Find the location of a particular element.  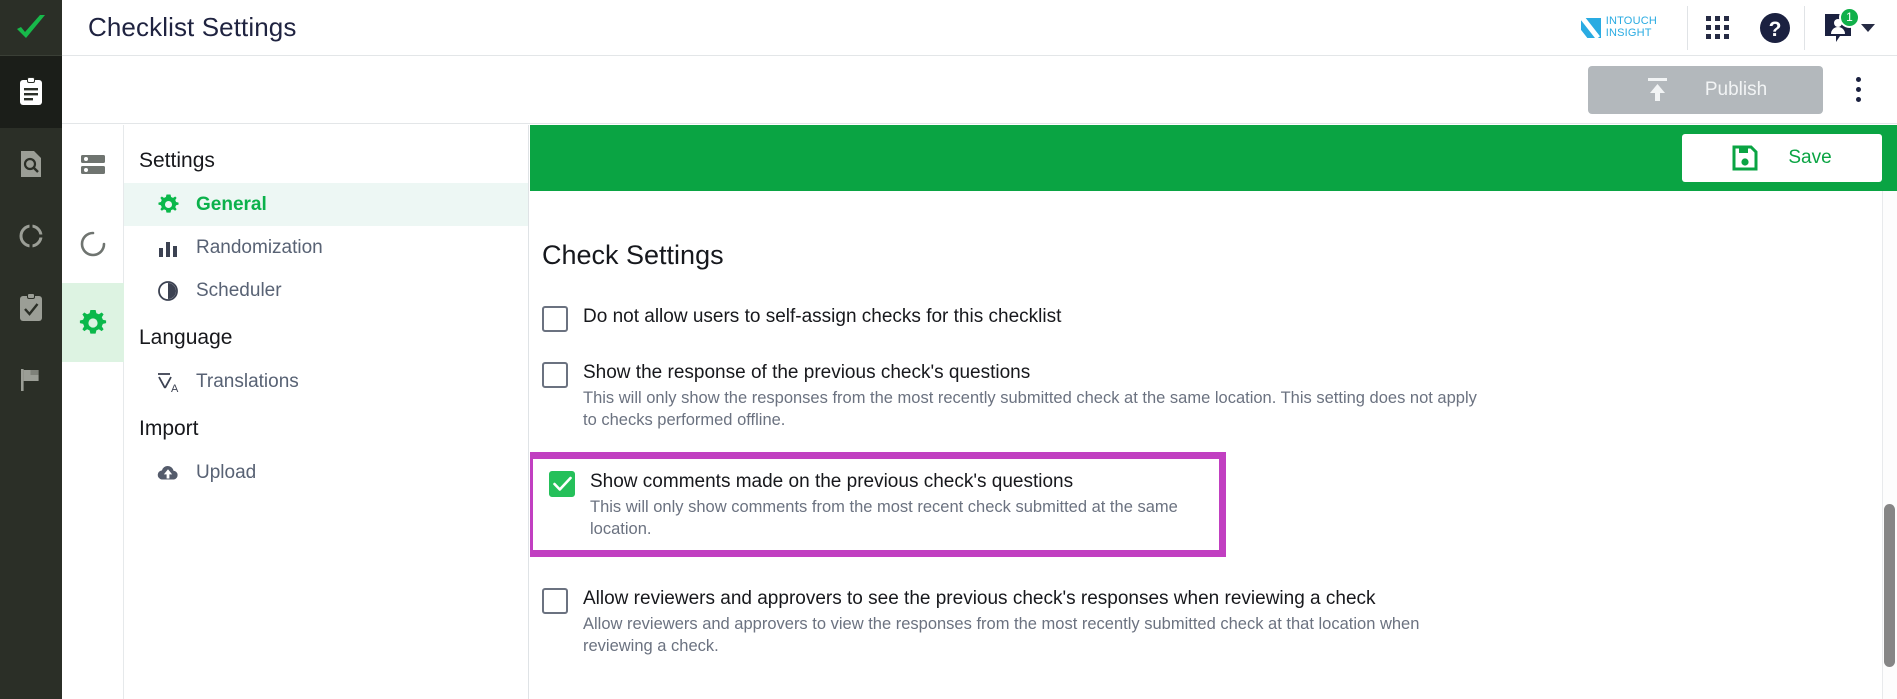

primary-nav-rail is located at coordinates (31, 349).